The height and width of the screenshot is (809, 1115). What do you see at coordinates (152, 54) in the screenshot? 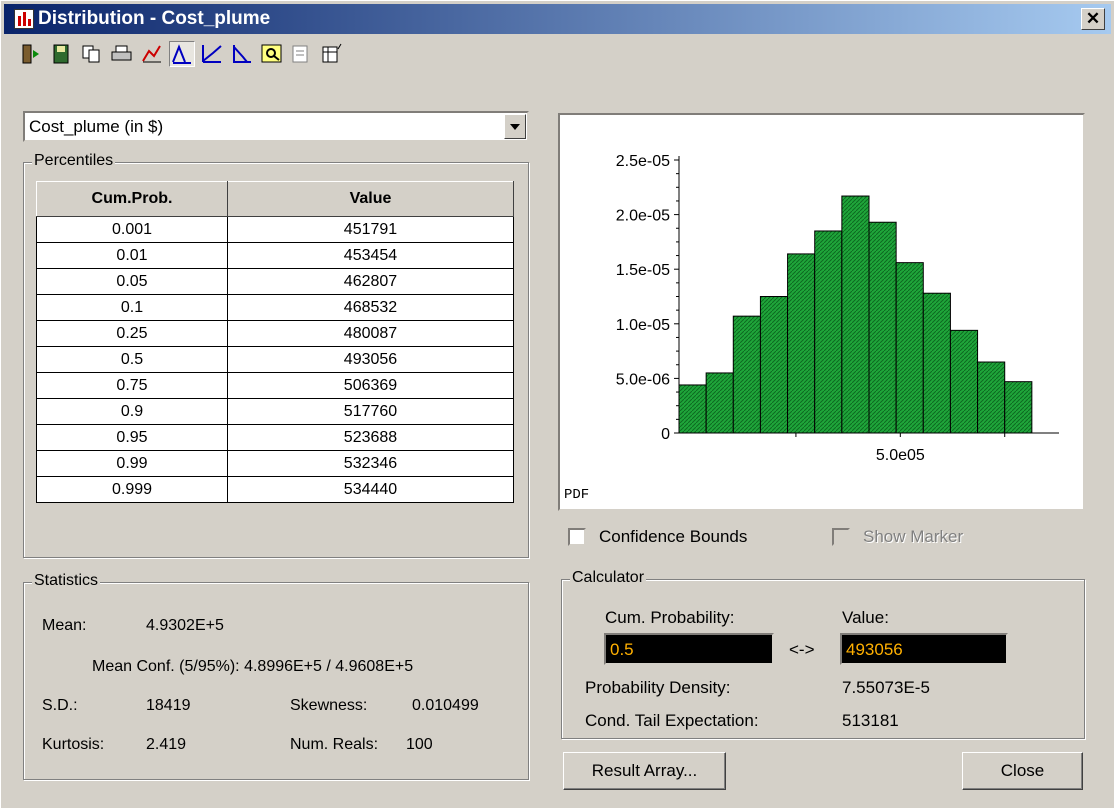
I see `graph-setup-icon` at bounding box center [152, 54].